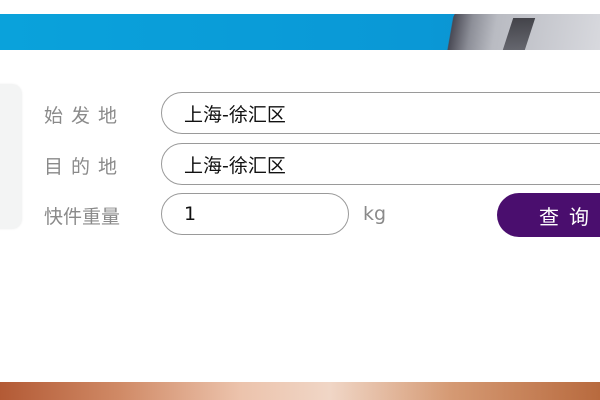  I want to click on query-button: 查询, so click(548, 215).